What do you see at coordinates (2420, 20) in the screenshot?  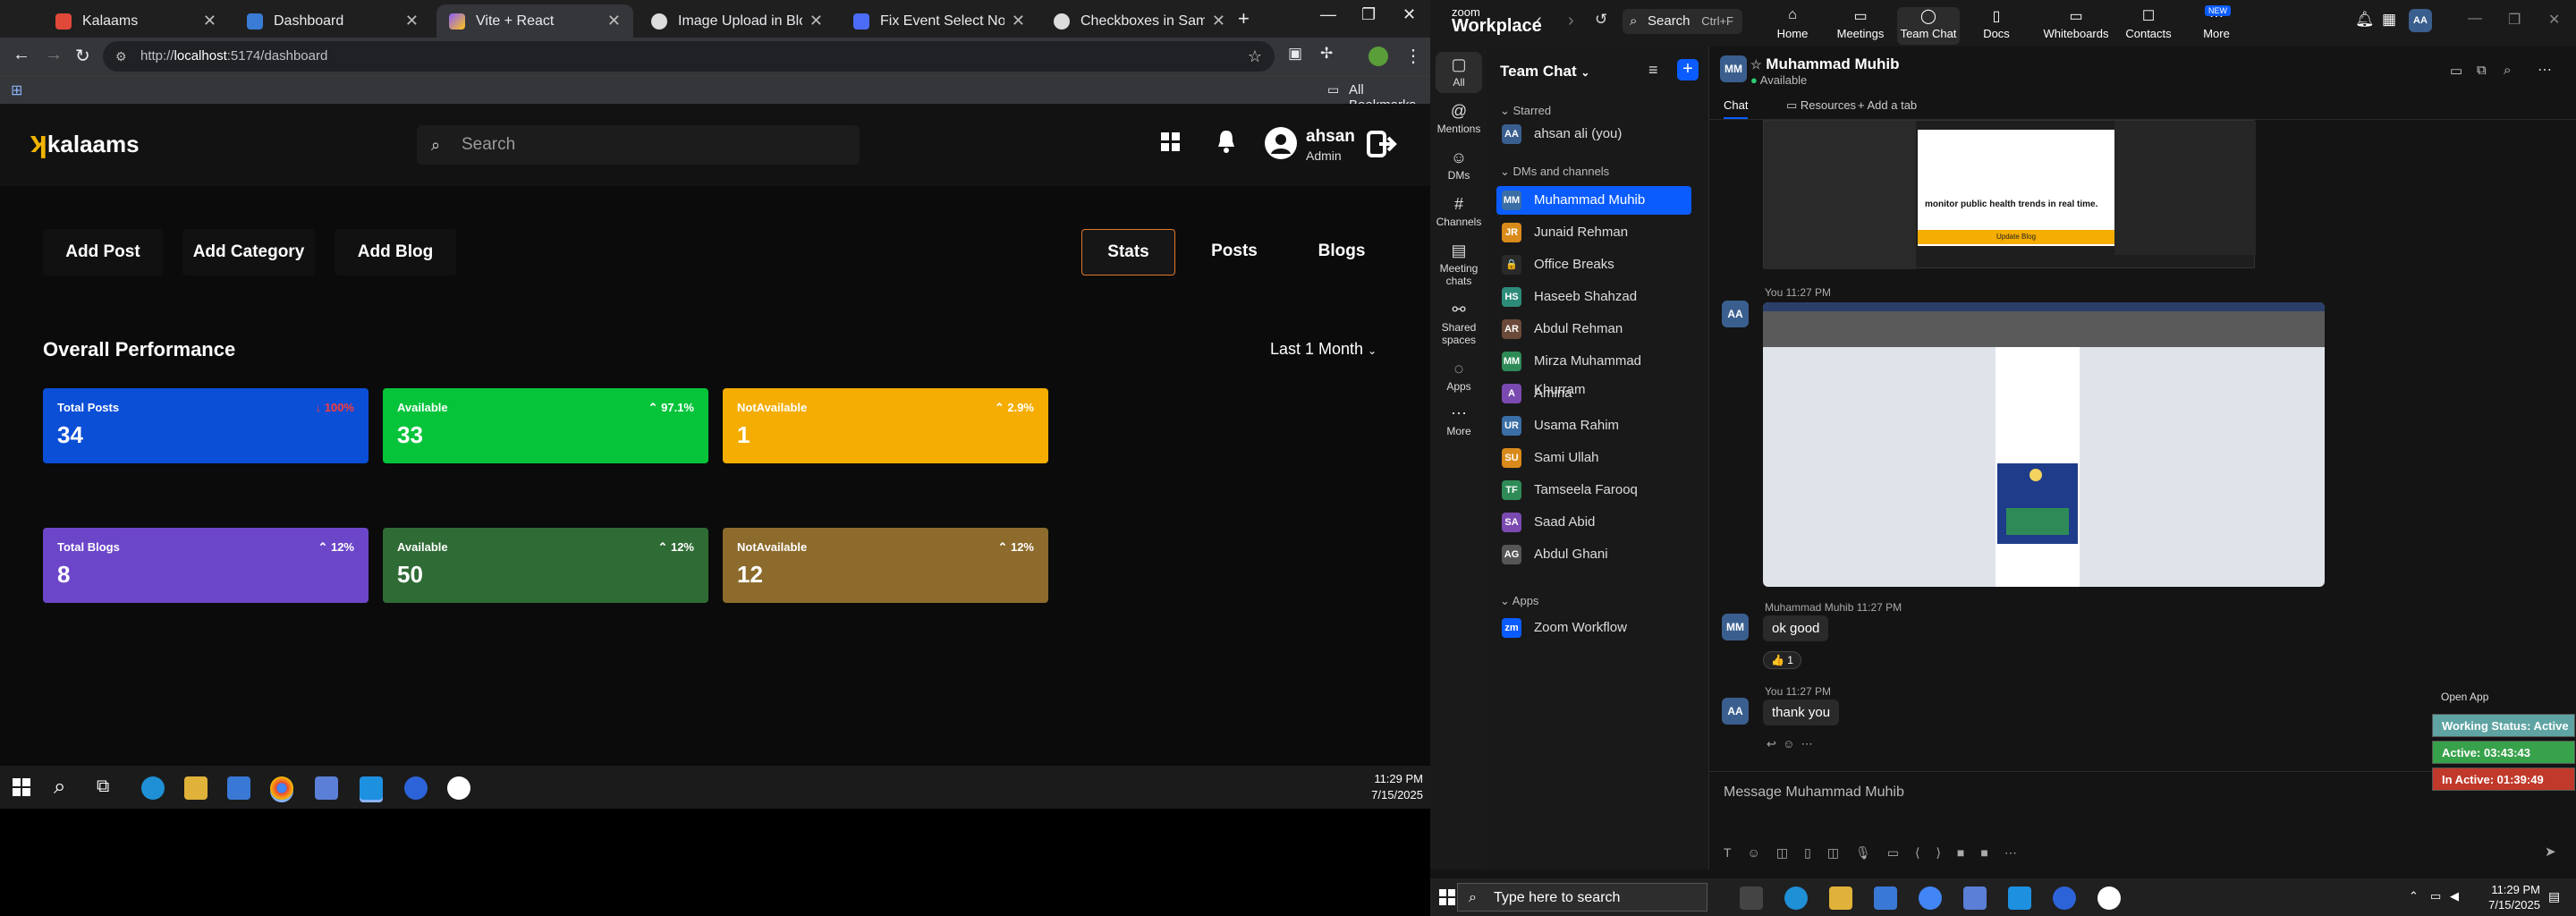 I see `user-avatar: AA` at bounding box center [2420, 20].